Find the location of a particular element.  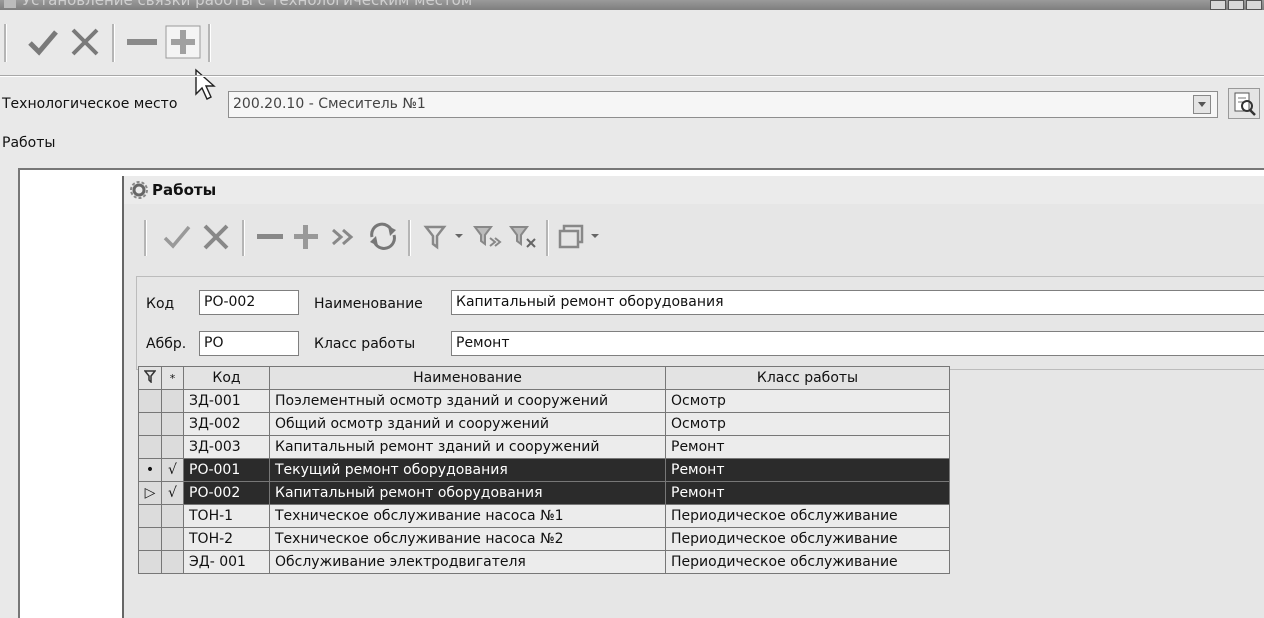

cursor-icon is located at coordinates (205, 84).